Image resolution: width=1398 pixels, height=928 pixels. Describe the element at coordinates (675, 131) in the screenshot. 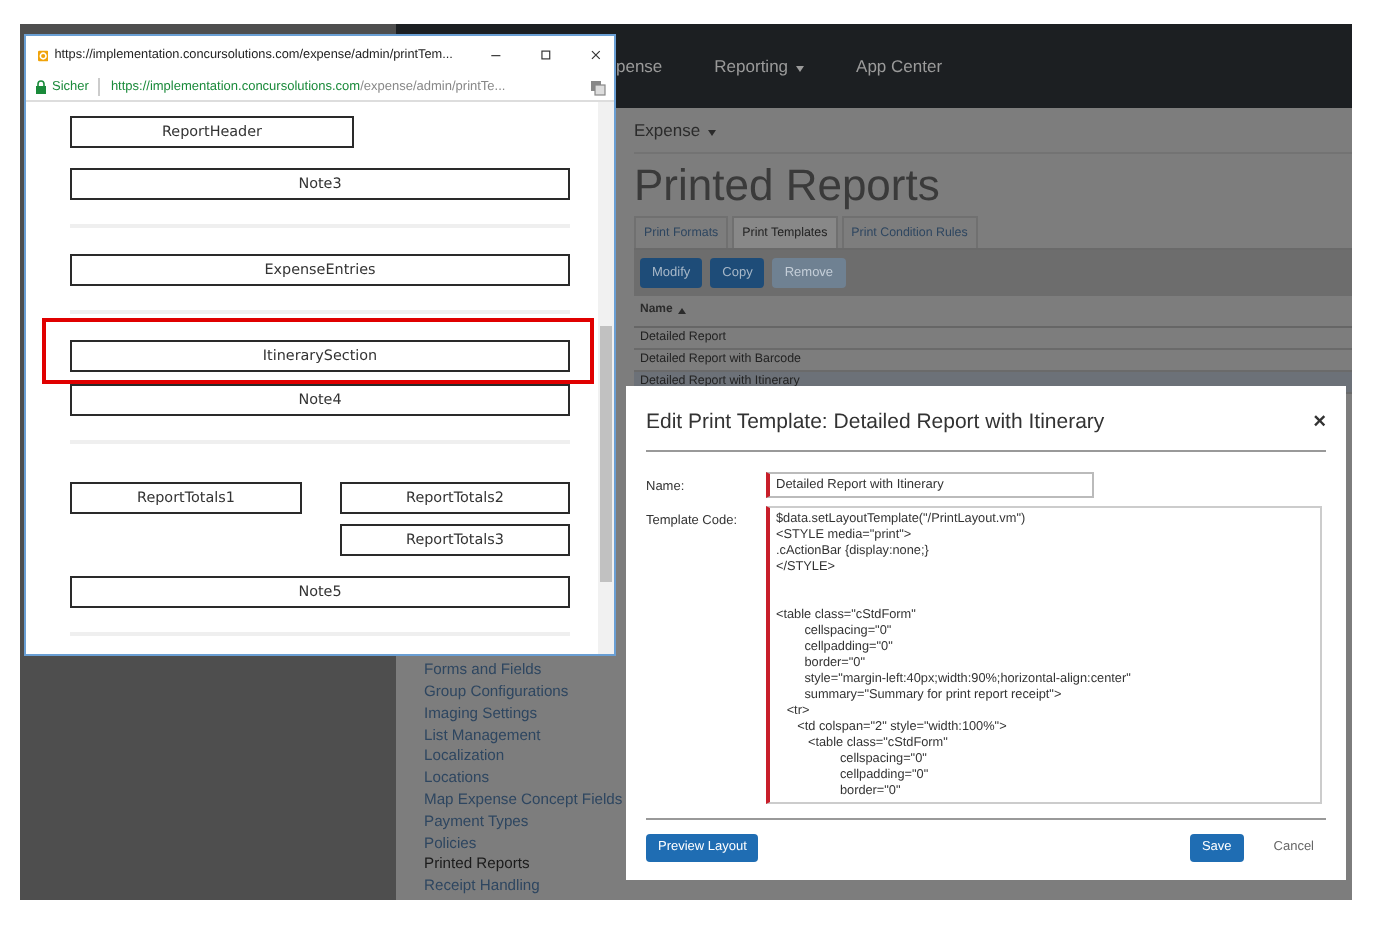

I see `subnav-menu: Expense` at that location.